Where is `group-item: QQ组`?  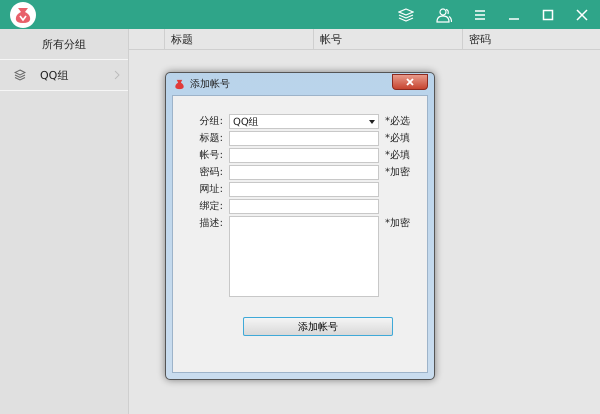 group-item: QQ组 is located at coordinates (64, 75).